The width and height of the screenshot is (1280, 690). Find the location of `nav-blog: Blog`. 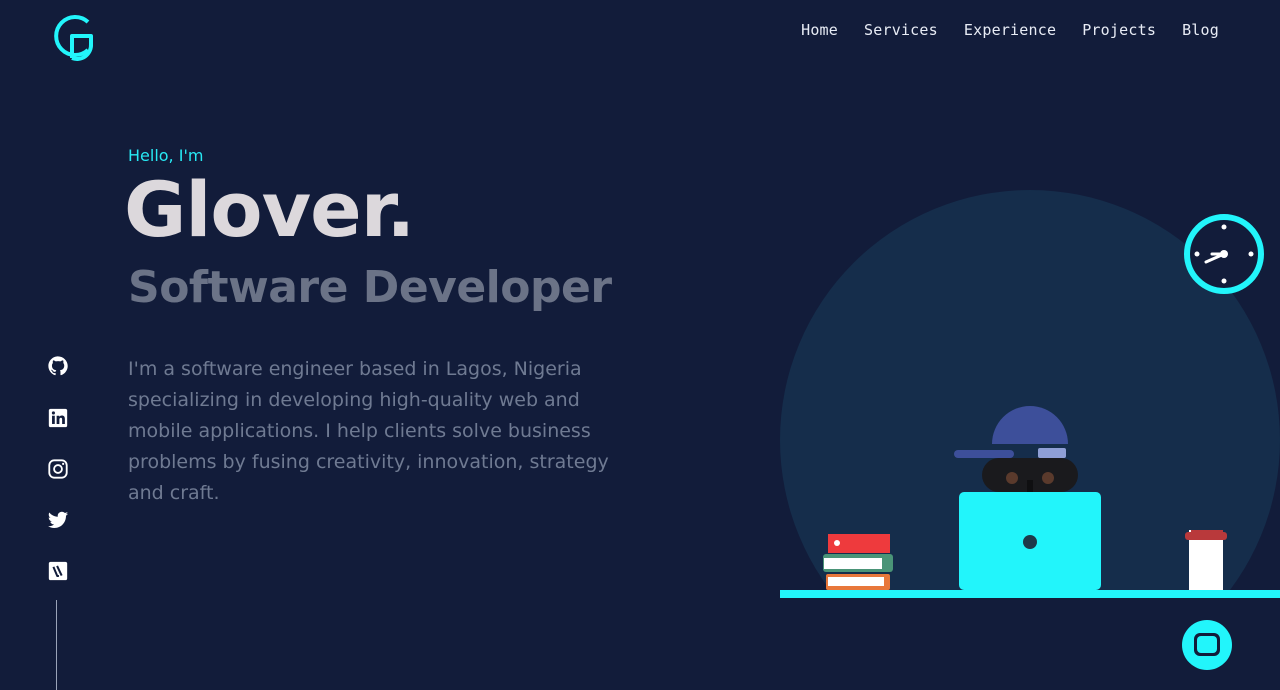

nav-blog: Blog is located at coordinates (1200, 30).